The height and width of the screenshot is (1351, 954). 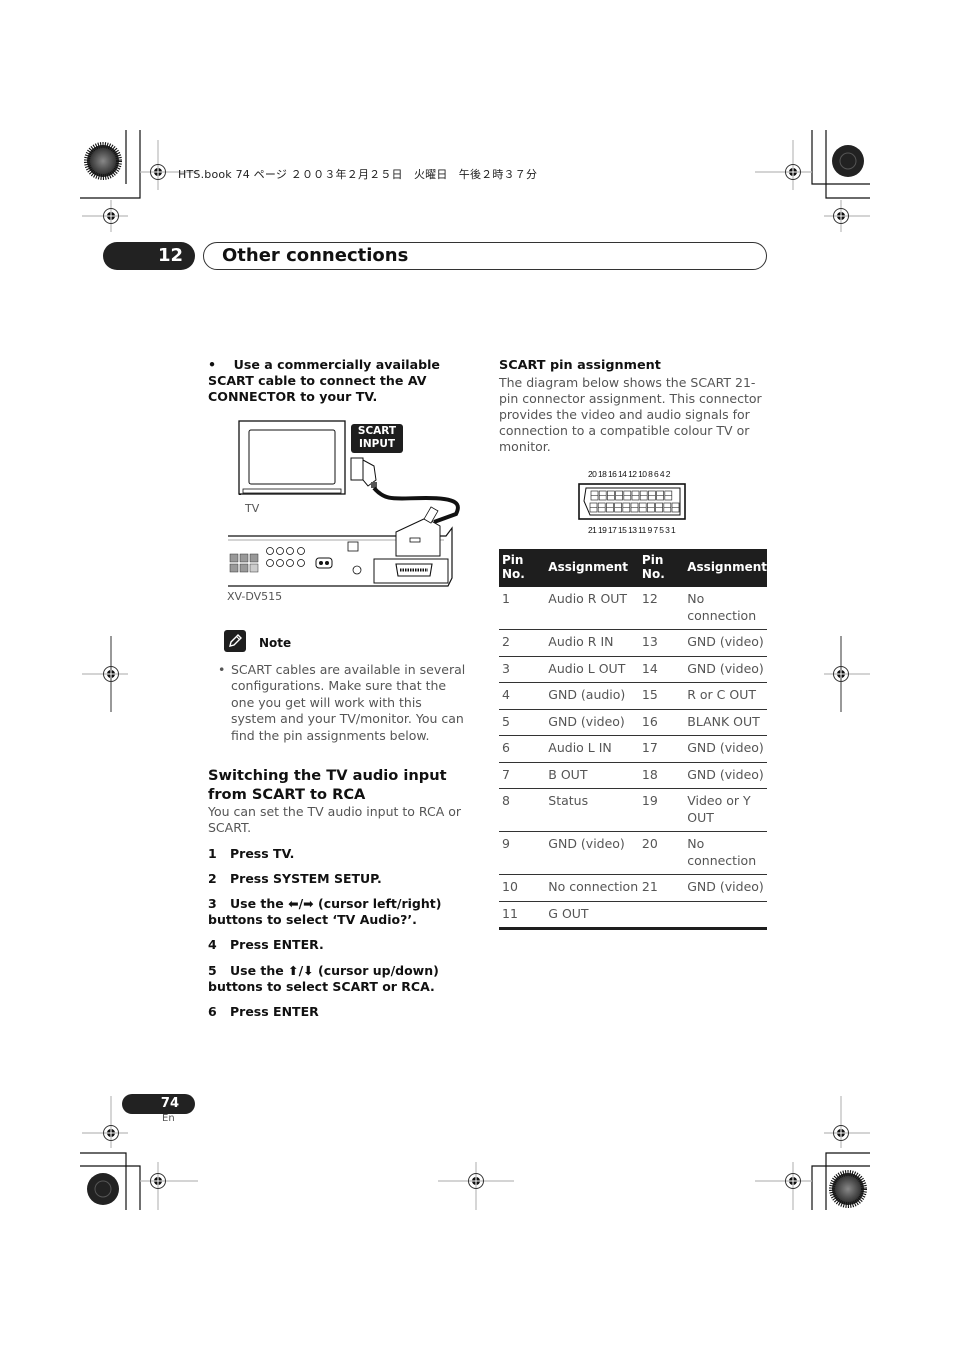 I want to click on scart-pin-title: SCART pin assignment, so click(x=580, y=365).